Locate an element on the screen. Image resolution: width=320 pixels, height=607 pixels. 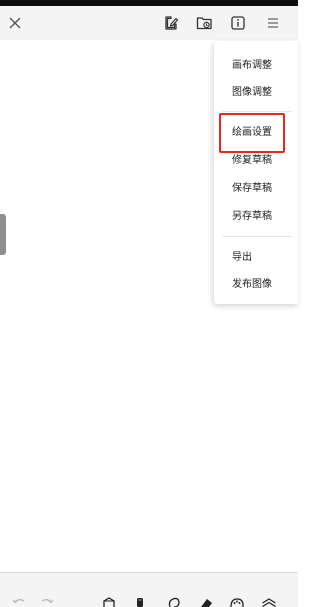
redo-icon is located at coordinates (47, 601).